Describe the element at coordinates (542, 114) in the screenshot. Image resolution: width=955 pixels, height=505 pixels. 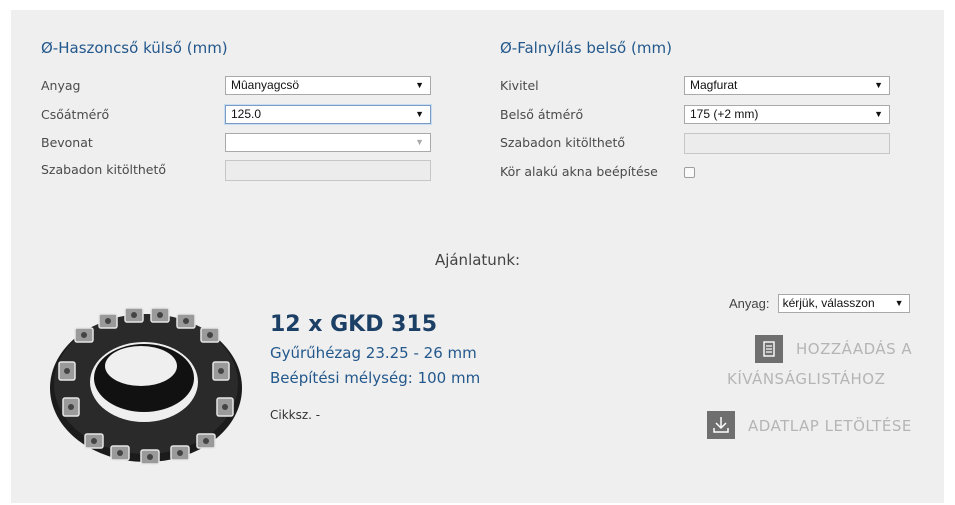
I see `inner-diameter-label: Belső átmérő` at that location.